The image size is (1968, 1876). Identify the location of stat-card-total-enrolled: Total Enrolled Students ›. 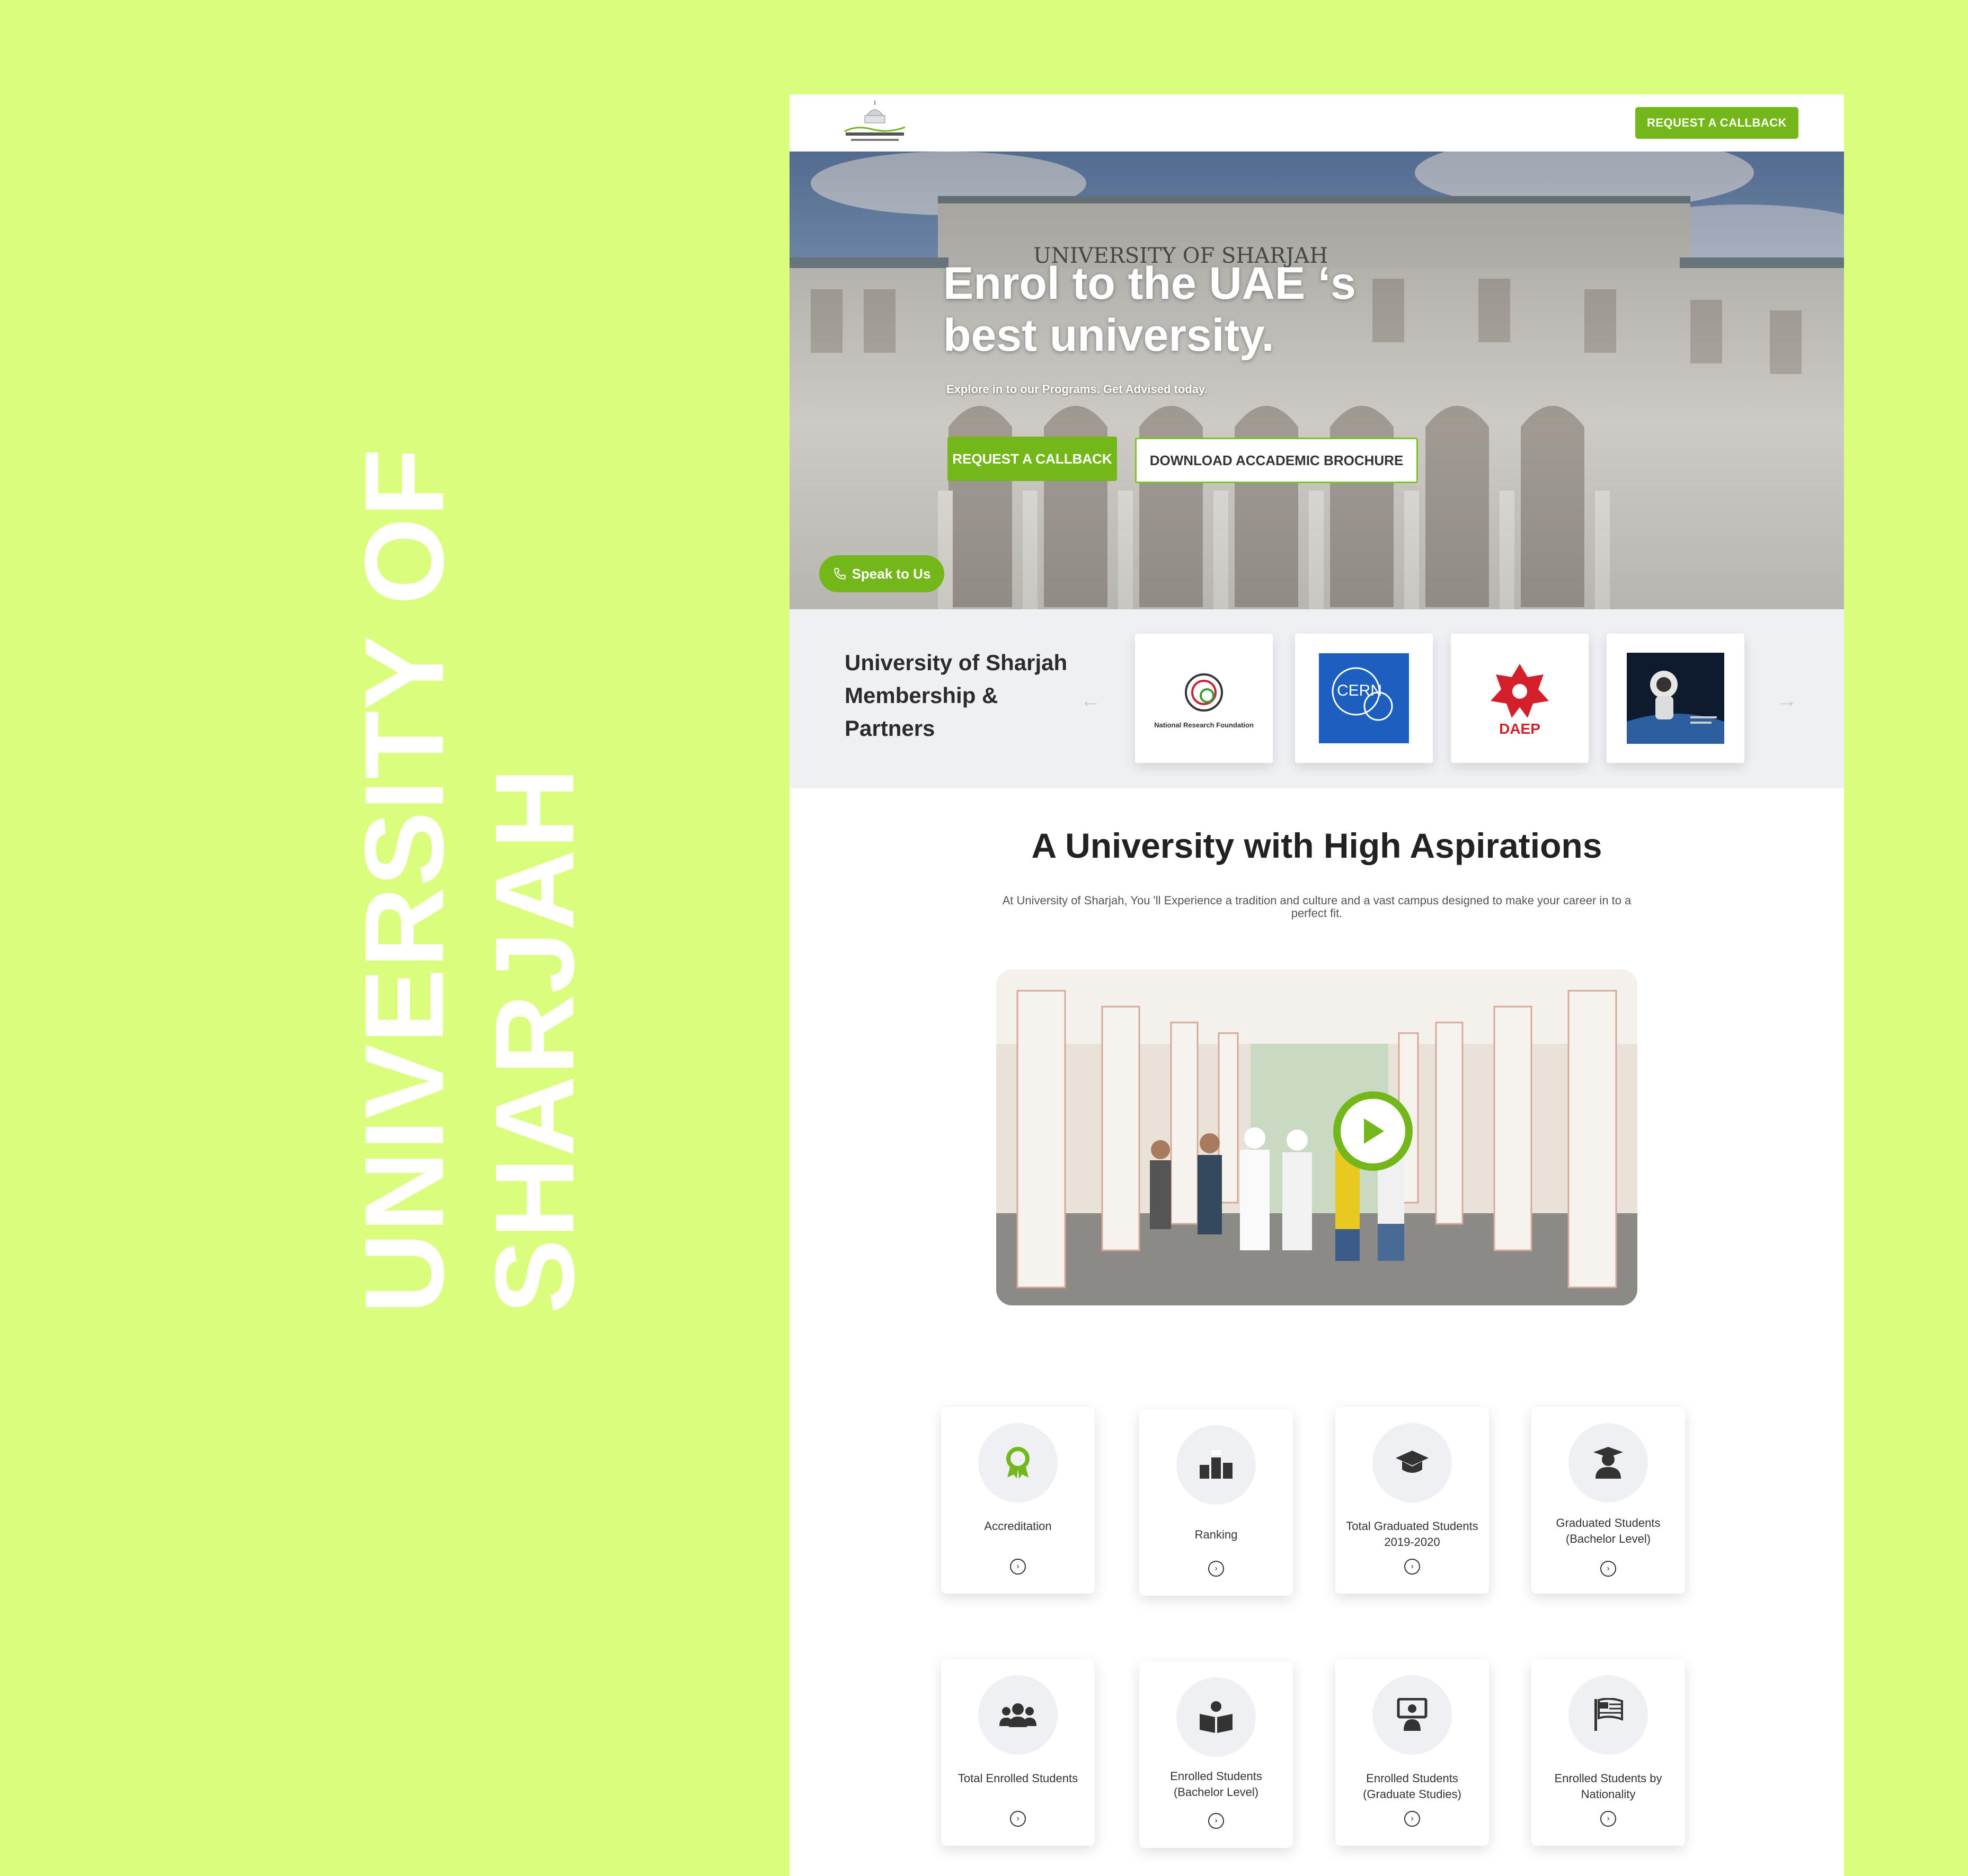
(1018, 1752).